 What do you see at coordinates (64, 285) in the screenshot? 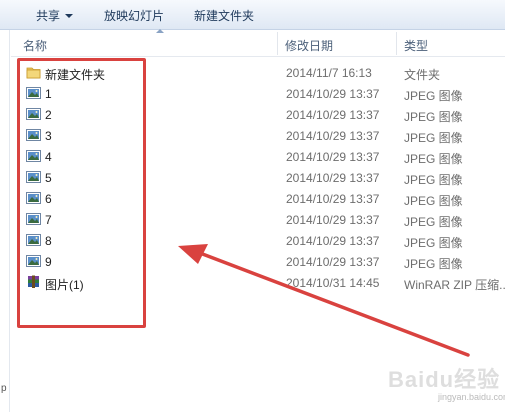
I see `file-name: 图片(1)` at bounding box center [64, 285].